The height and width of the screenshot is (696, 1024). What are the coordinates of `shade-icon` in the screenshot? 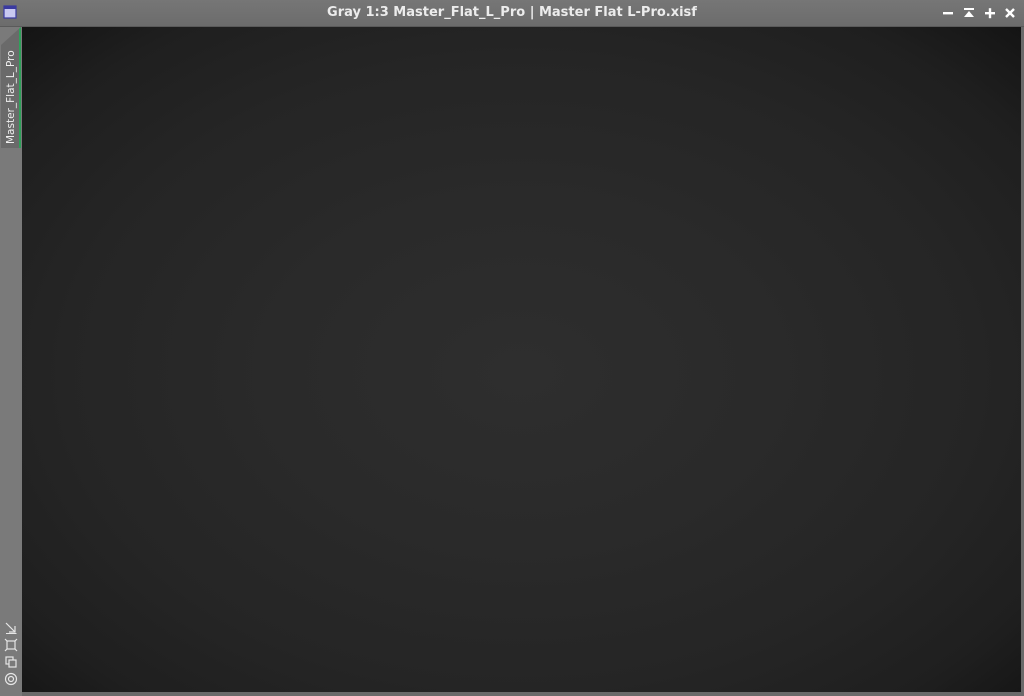 It's located at (969, 13).